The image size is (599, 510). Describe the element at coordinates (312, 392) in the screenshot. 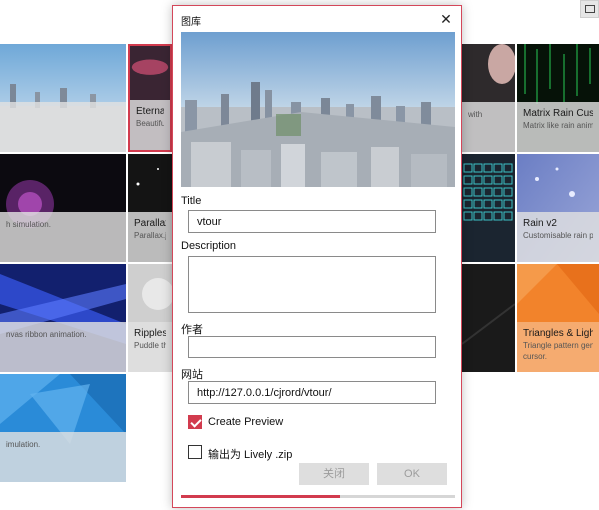

I see `website-field` at that location.